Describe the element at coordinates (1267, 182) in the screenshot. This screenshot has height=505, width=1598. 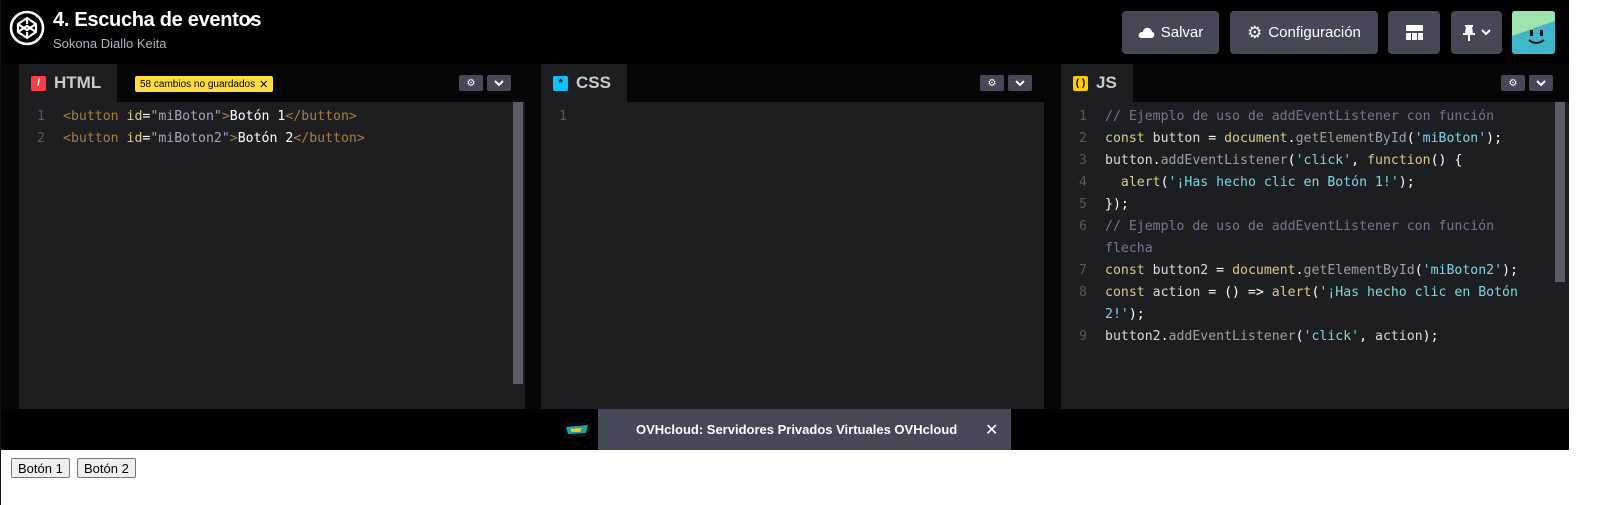
I see `code-text: alert('¡Has hecho clic en Botón 1!');` at that location.